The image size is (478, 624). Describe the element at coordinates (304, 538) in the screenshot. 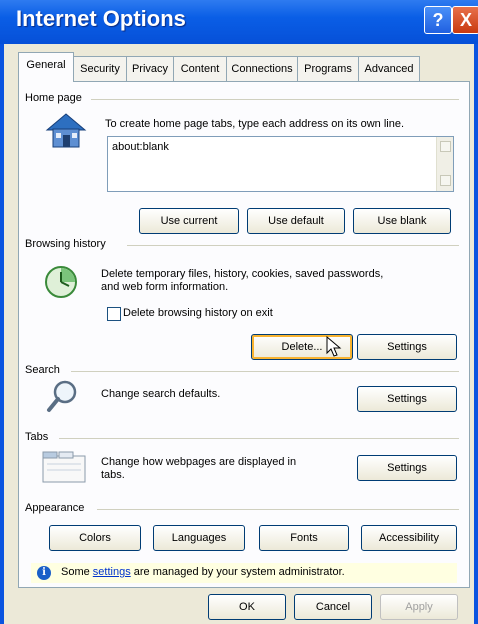

I see `fonts-button: Fonts` at that location.